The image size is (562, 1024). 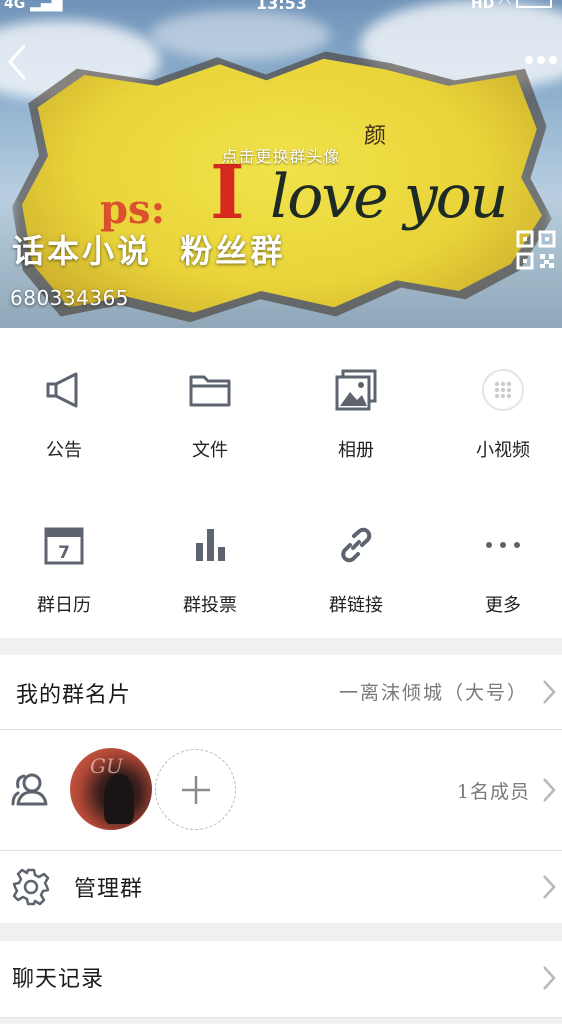 What do you see at coordinates (281, 887) in the screenshot?
I see `manage-group-row: 管理群` at bounding box center [281, 887].